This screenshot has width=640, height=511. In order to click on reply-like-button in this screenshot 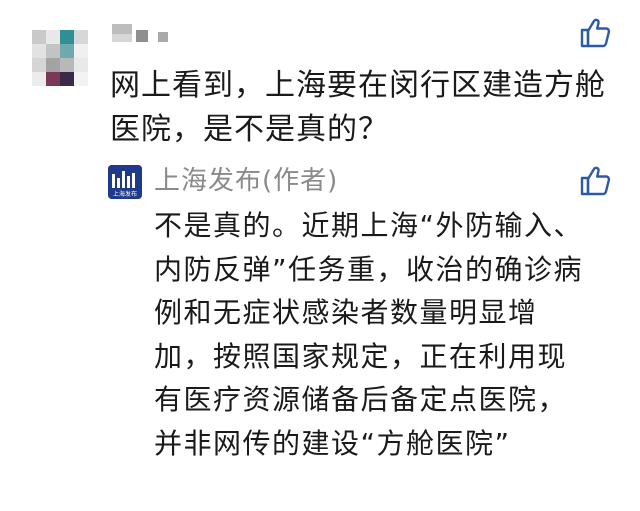, I will do `click(595, 181)`.